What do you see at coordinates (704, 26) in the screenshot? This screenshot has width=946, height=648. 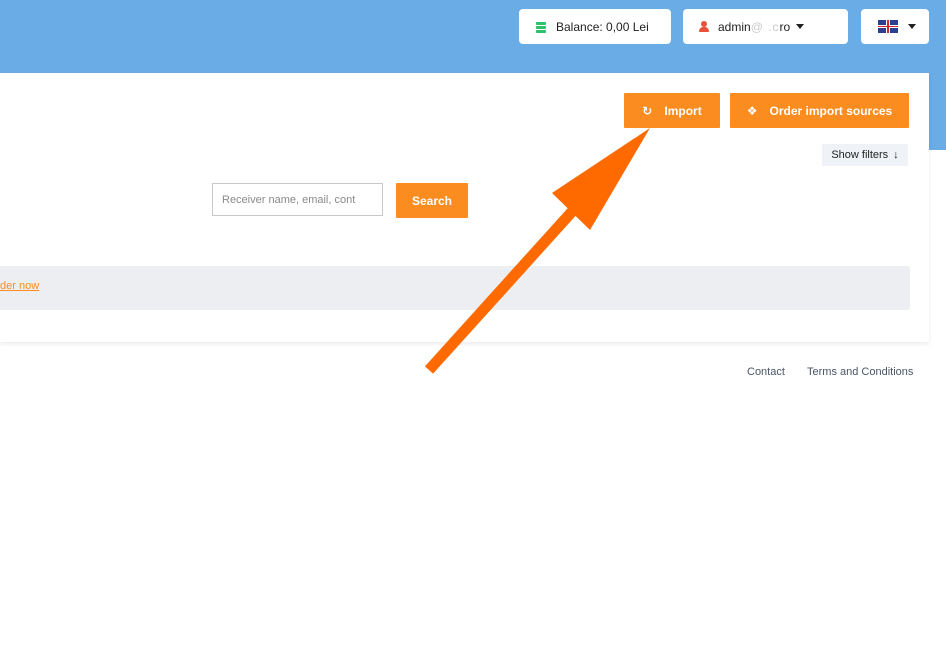 I see `user-icon` at bounding box center [704, 26].